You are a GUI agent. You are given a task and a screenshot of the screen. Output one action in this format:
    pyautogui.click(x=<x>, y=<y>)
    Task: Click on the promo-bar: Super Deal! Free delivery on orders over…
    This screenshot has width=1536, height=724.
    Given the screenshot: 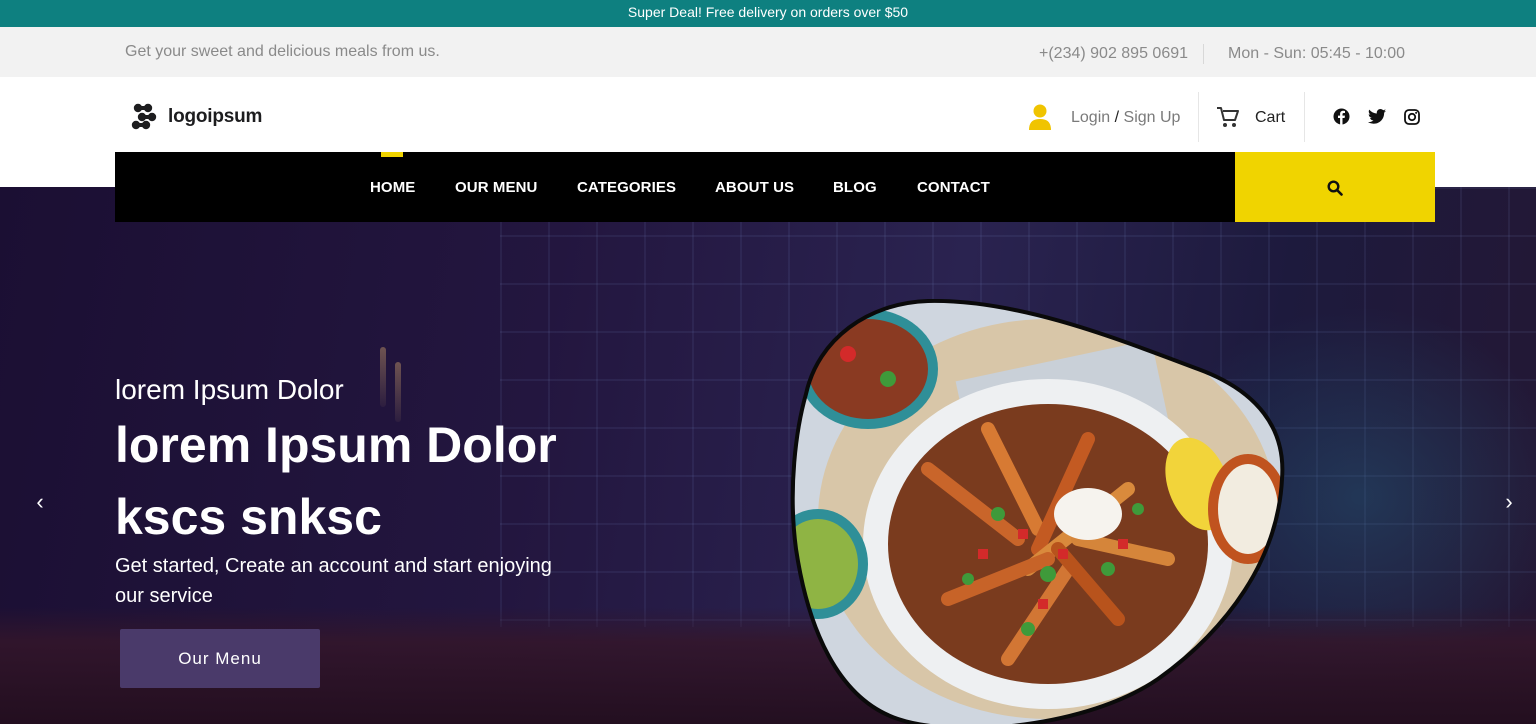 What is the action you would take?
    pyautogui.click(x=768, y=13)
    